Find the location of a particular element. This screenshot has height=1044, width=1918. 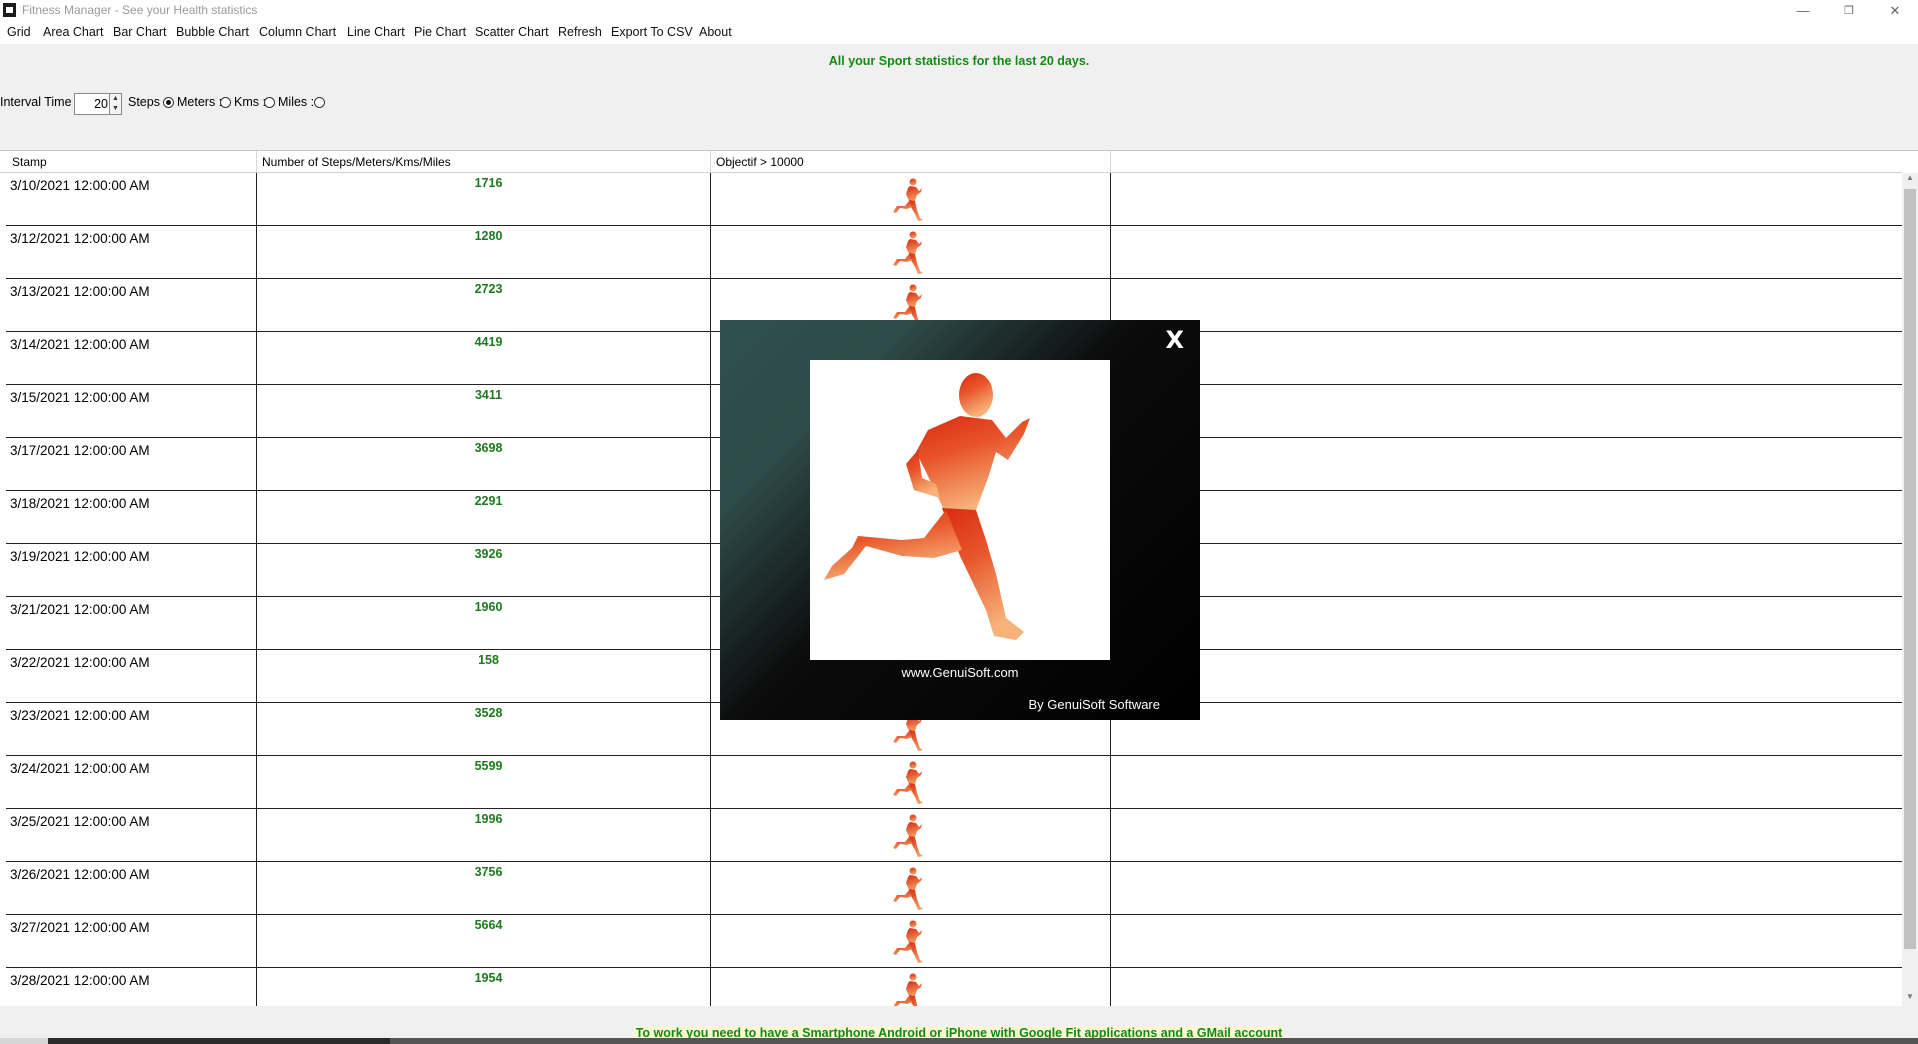

table-row: 3/27/2021 12:00:00 AM 5664 is located at coordinates (954, 941).